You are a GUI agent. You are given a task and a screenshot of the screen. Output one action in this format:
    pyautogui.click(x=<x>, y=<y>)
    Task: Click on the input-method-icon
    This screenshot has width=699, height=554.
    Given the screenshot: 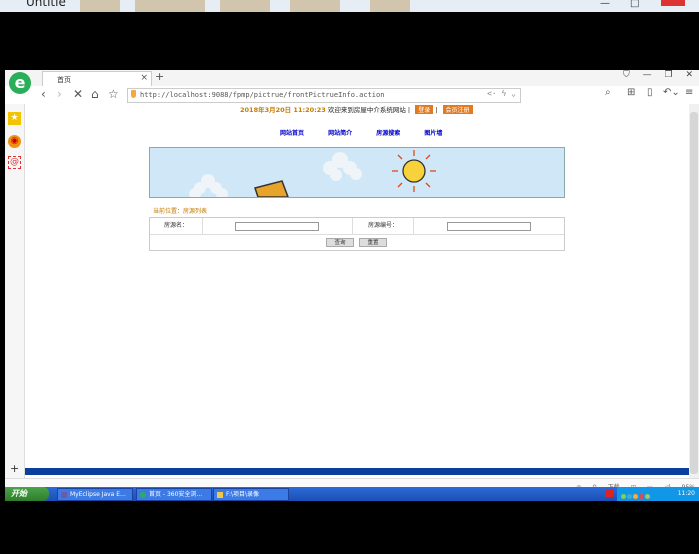 What is the action you would take?
    pyautogui.click(x=609, y=493)
    